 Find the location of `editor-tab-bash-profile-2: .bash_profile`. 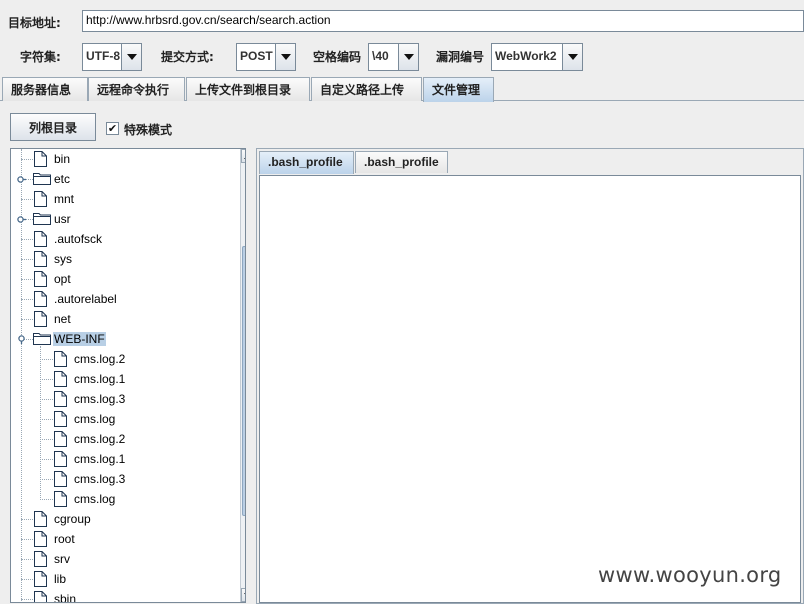

editor-tab-bash-profile-2: .bash_profile is located at coordinates (401, 162).